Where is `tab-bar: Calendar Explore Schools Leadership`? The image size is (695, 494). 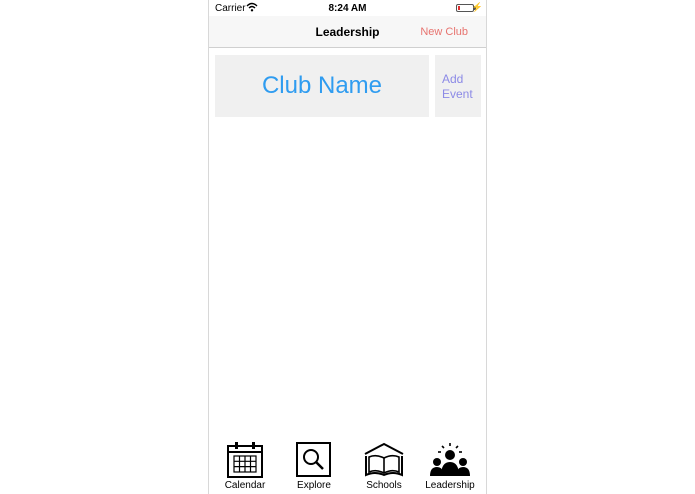 tab-bar: Calendar Explore Schools Leadership is located at coordinates (347, 467).